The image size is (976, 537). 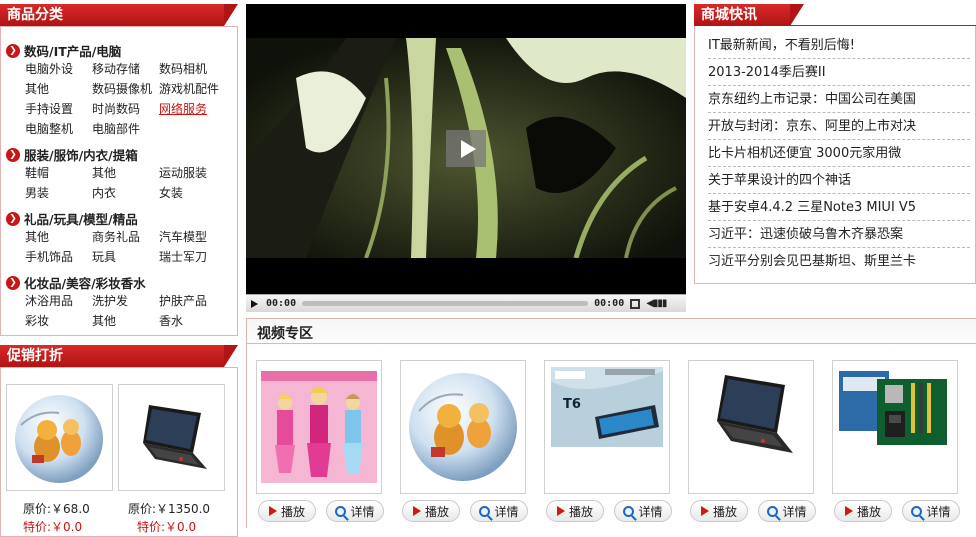 I want to click on news-item: 基于安卓4.4.2 三星Note3 MIUI V5, so click(x=839, y=207).